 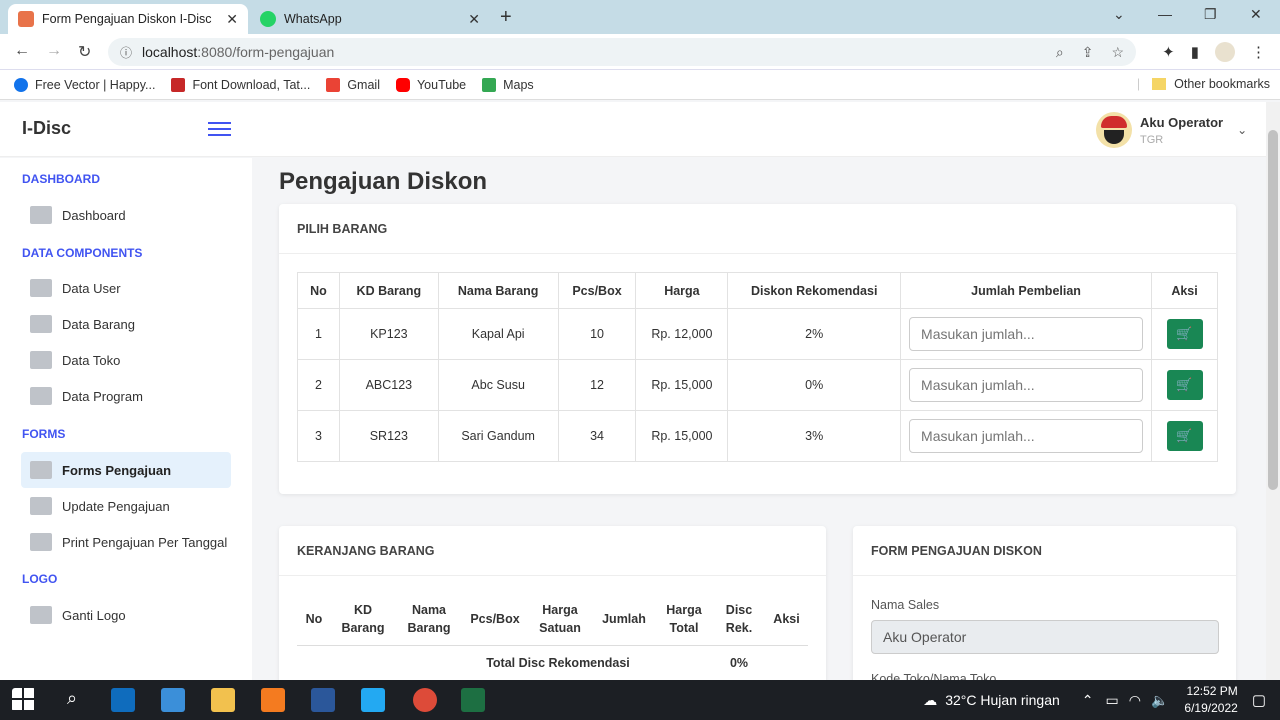 I want to click on sidebar-item-data-barang: Data Barang, so click(x=126, y=324).